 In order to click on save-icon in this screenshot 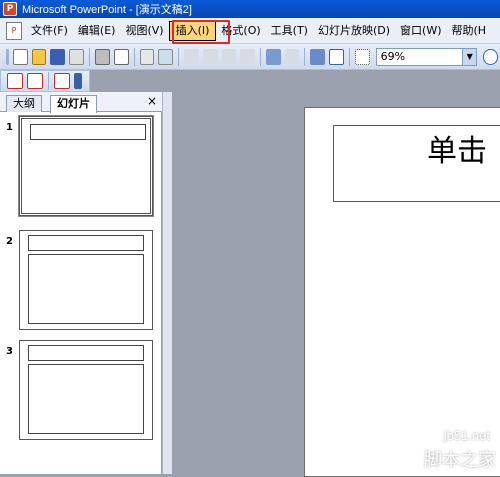, I will do `click(58, 56)`.